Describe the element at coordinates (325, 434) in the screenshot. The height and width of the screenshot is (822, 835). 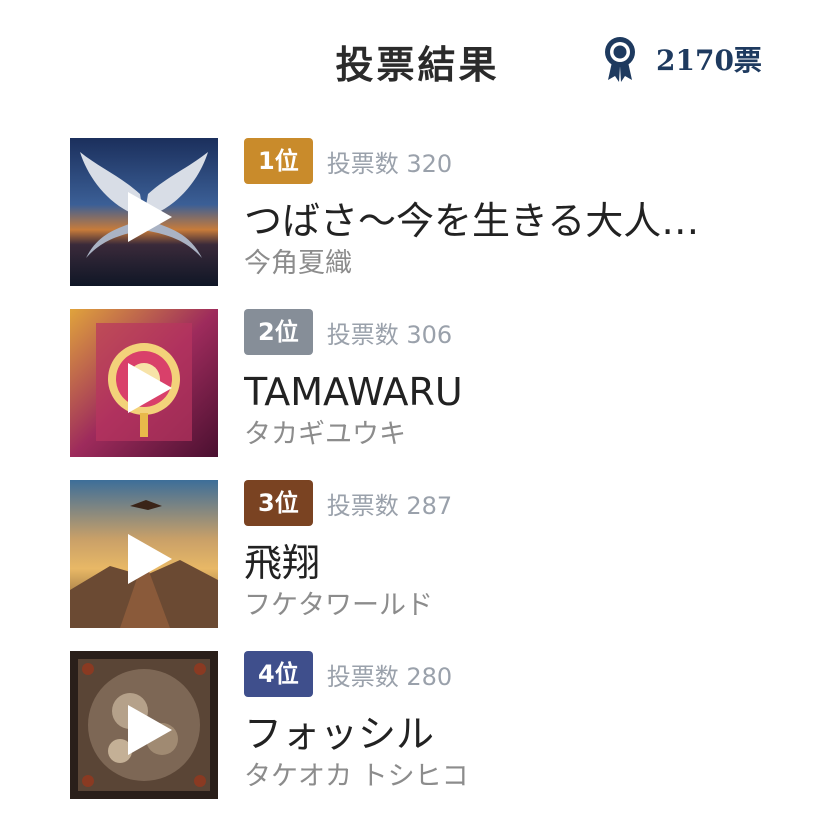
I see `artist-name: タカギユウキ` at that location.